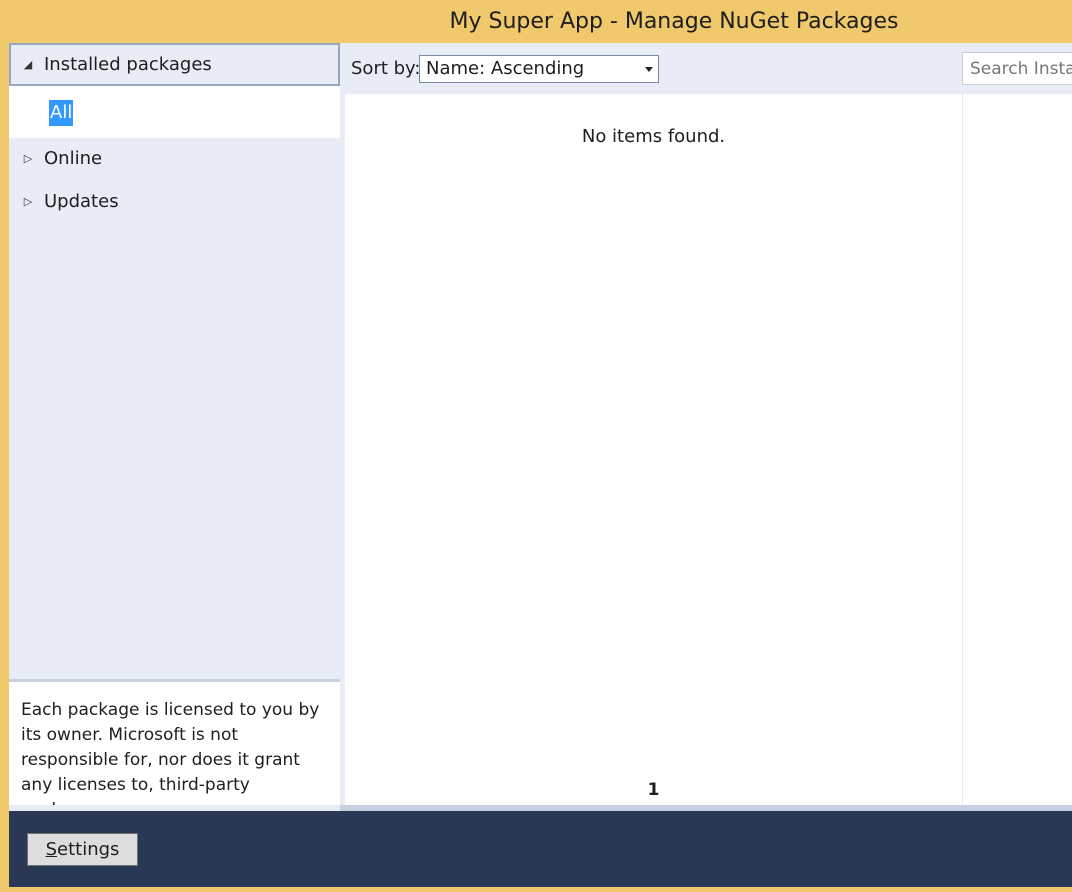 Image resolution: width=1072 pixels, height=892 pixels. What do you see at coordinates (174, 159) in the screenshot?
I see `nav-online: ▷ Online` at bounding box center [174, 159].